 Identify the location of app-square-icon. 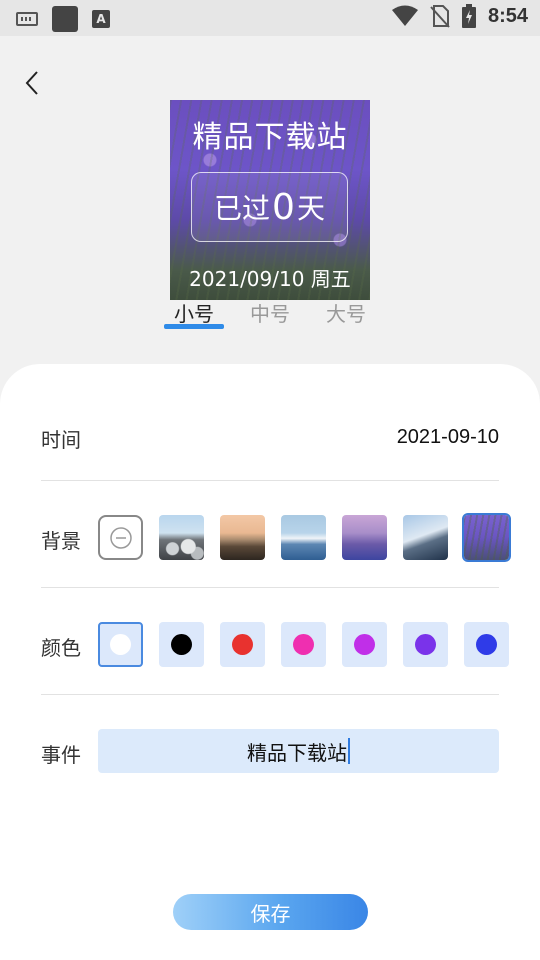
(65, 19).